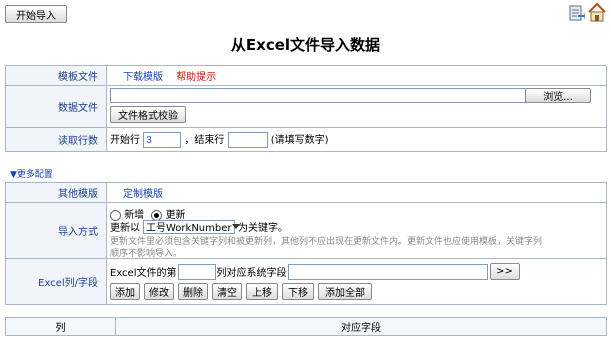 The width and height of the screenshot is (611, 341). What do you see at coordinates (227, 291) in the screenshot?
I see `clear-button: 清空` at bounding box center [227, 291].